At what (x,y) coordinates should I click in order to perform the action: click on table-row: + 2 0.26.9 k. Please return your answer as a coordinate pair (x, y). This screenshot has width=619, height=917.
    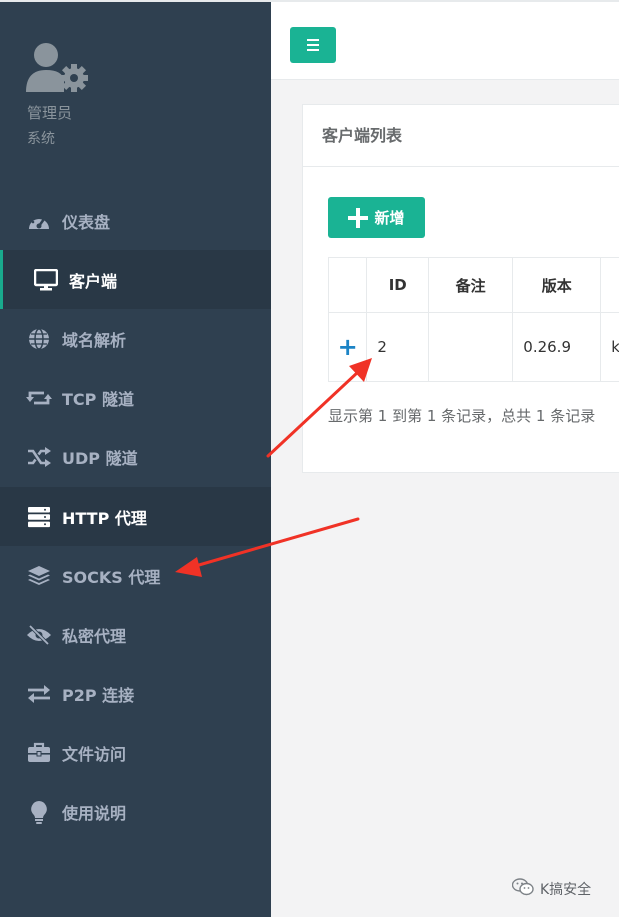
    Looking at the image, I should click on (473, 347).